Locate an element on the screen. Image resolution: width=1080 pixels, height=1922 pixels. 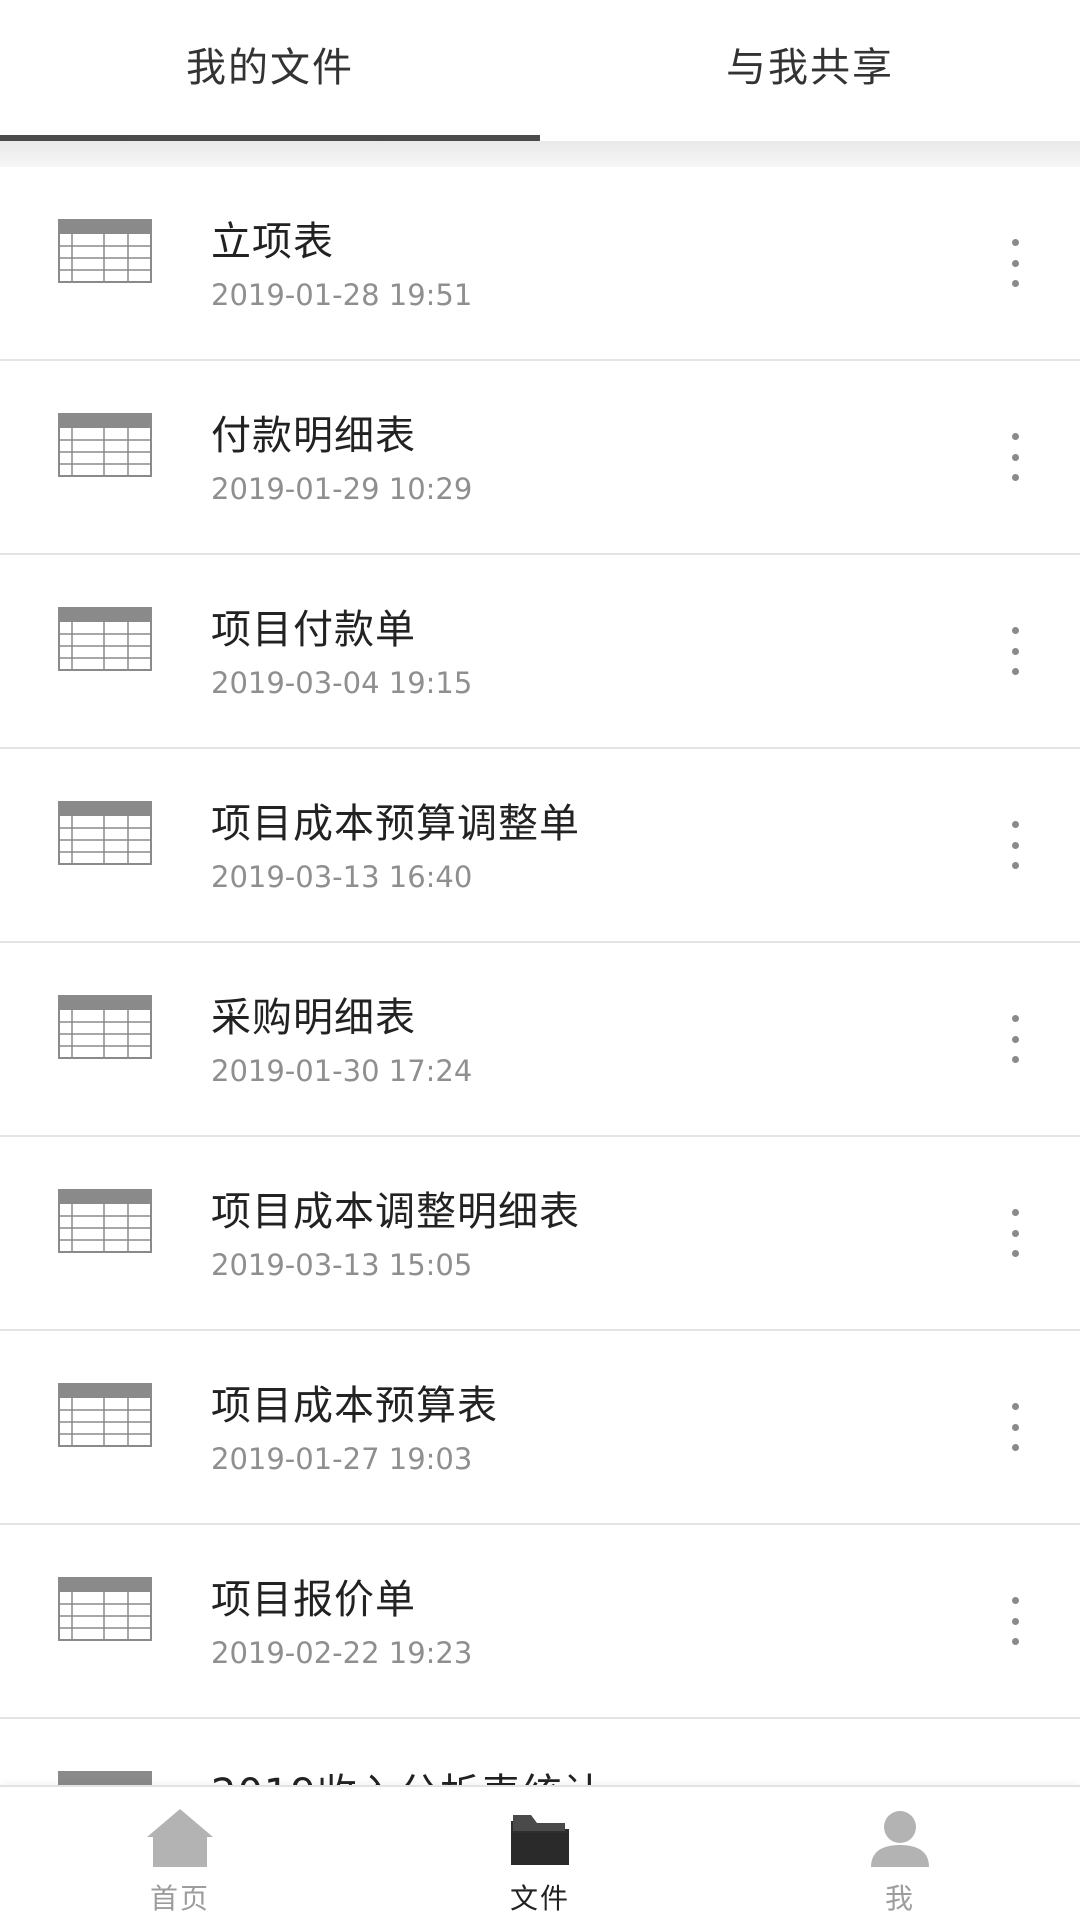
file-row: 项目成本预算表 2019-01-27 19:03 is located at coordinates (540, 1428).